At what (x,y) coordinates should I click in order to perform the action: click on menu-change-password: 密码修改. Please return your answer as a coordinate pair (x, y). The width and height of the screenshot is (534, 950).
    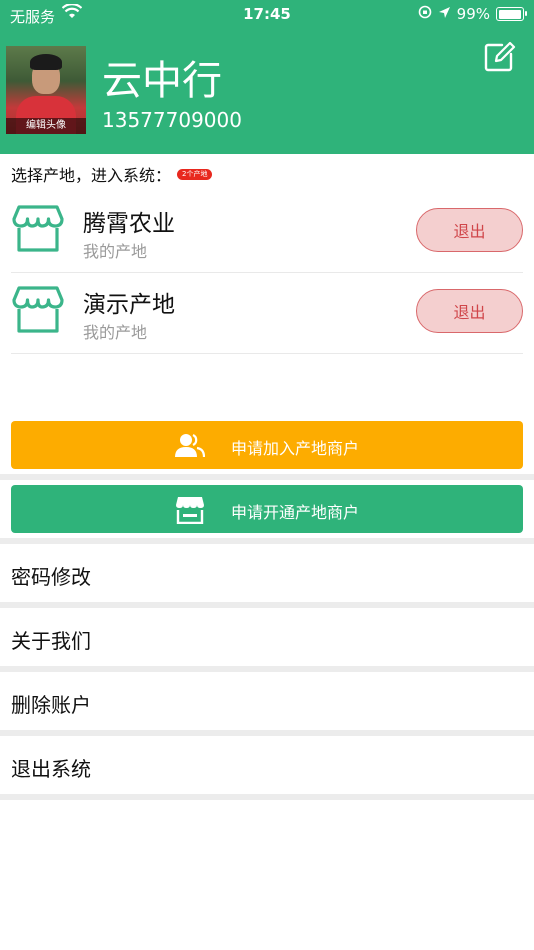
    Looking at the image, I should click on (267, 573).